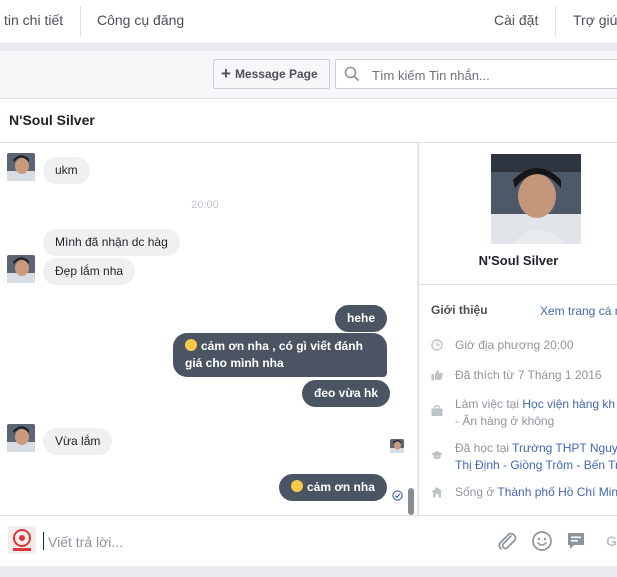 The width and height of the screenshot is (617, 577). Describe the element at coordinates (248, 542) in the screenshot. I see `reply-input` at that location.